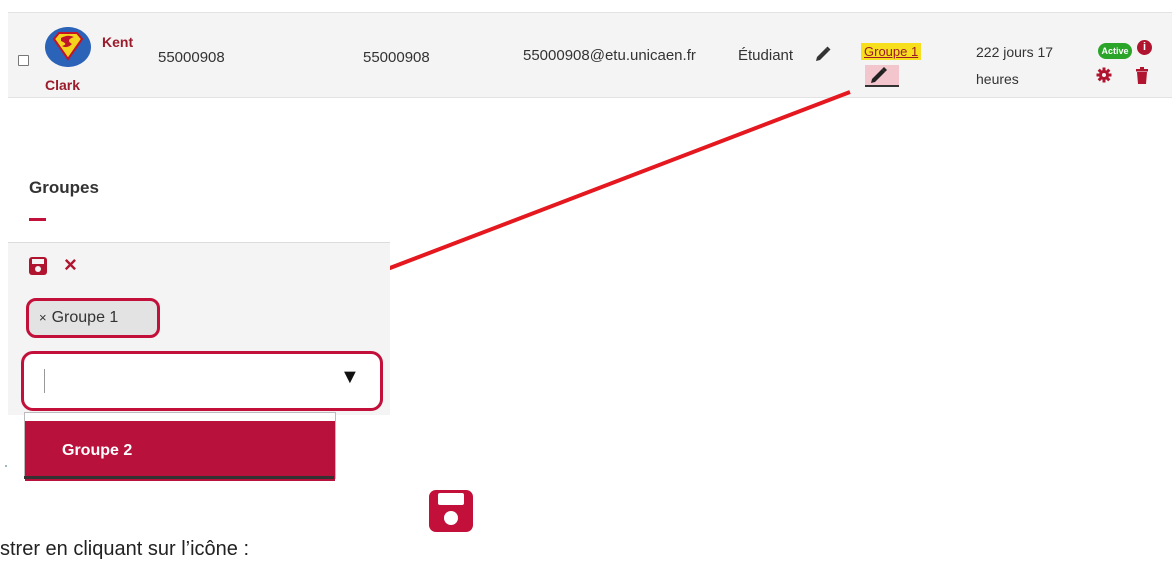 This screenshot has height=568, width=1172. I want to click on dropdown-option-groupe-2: Groupe 2, so click(180, 451).